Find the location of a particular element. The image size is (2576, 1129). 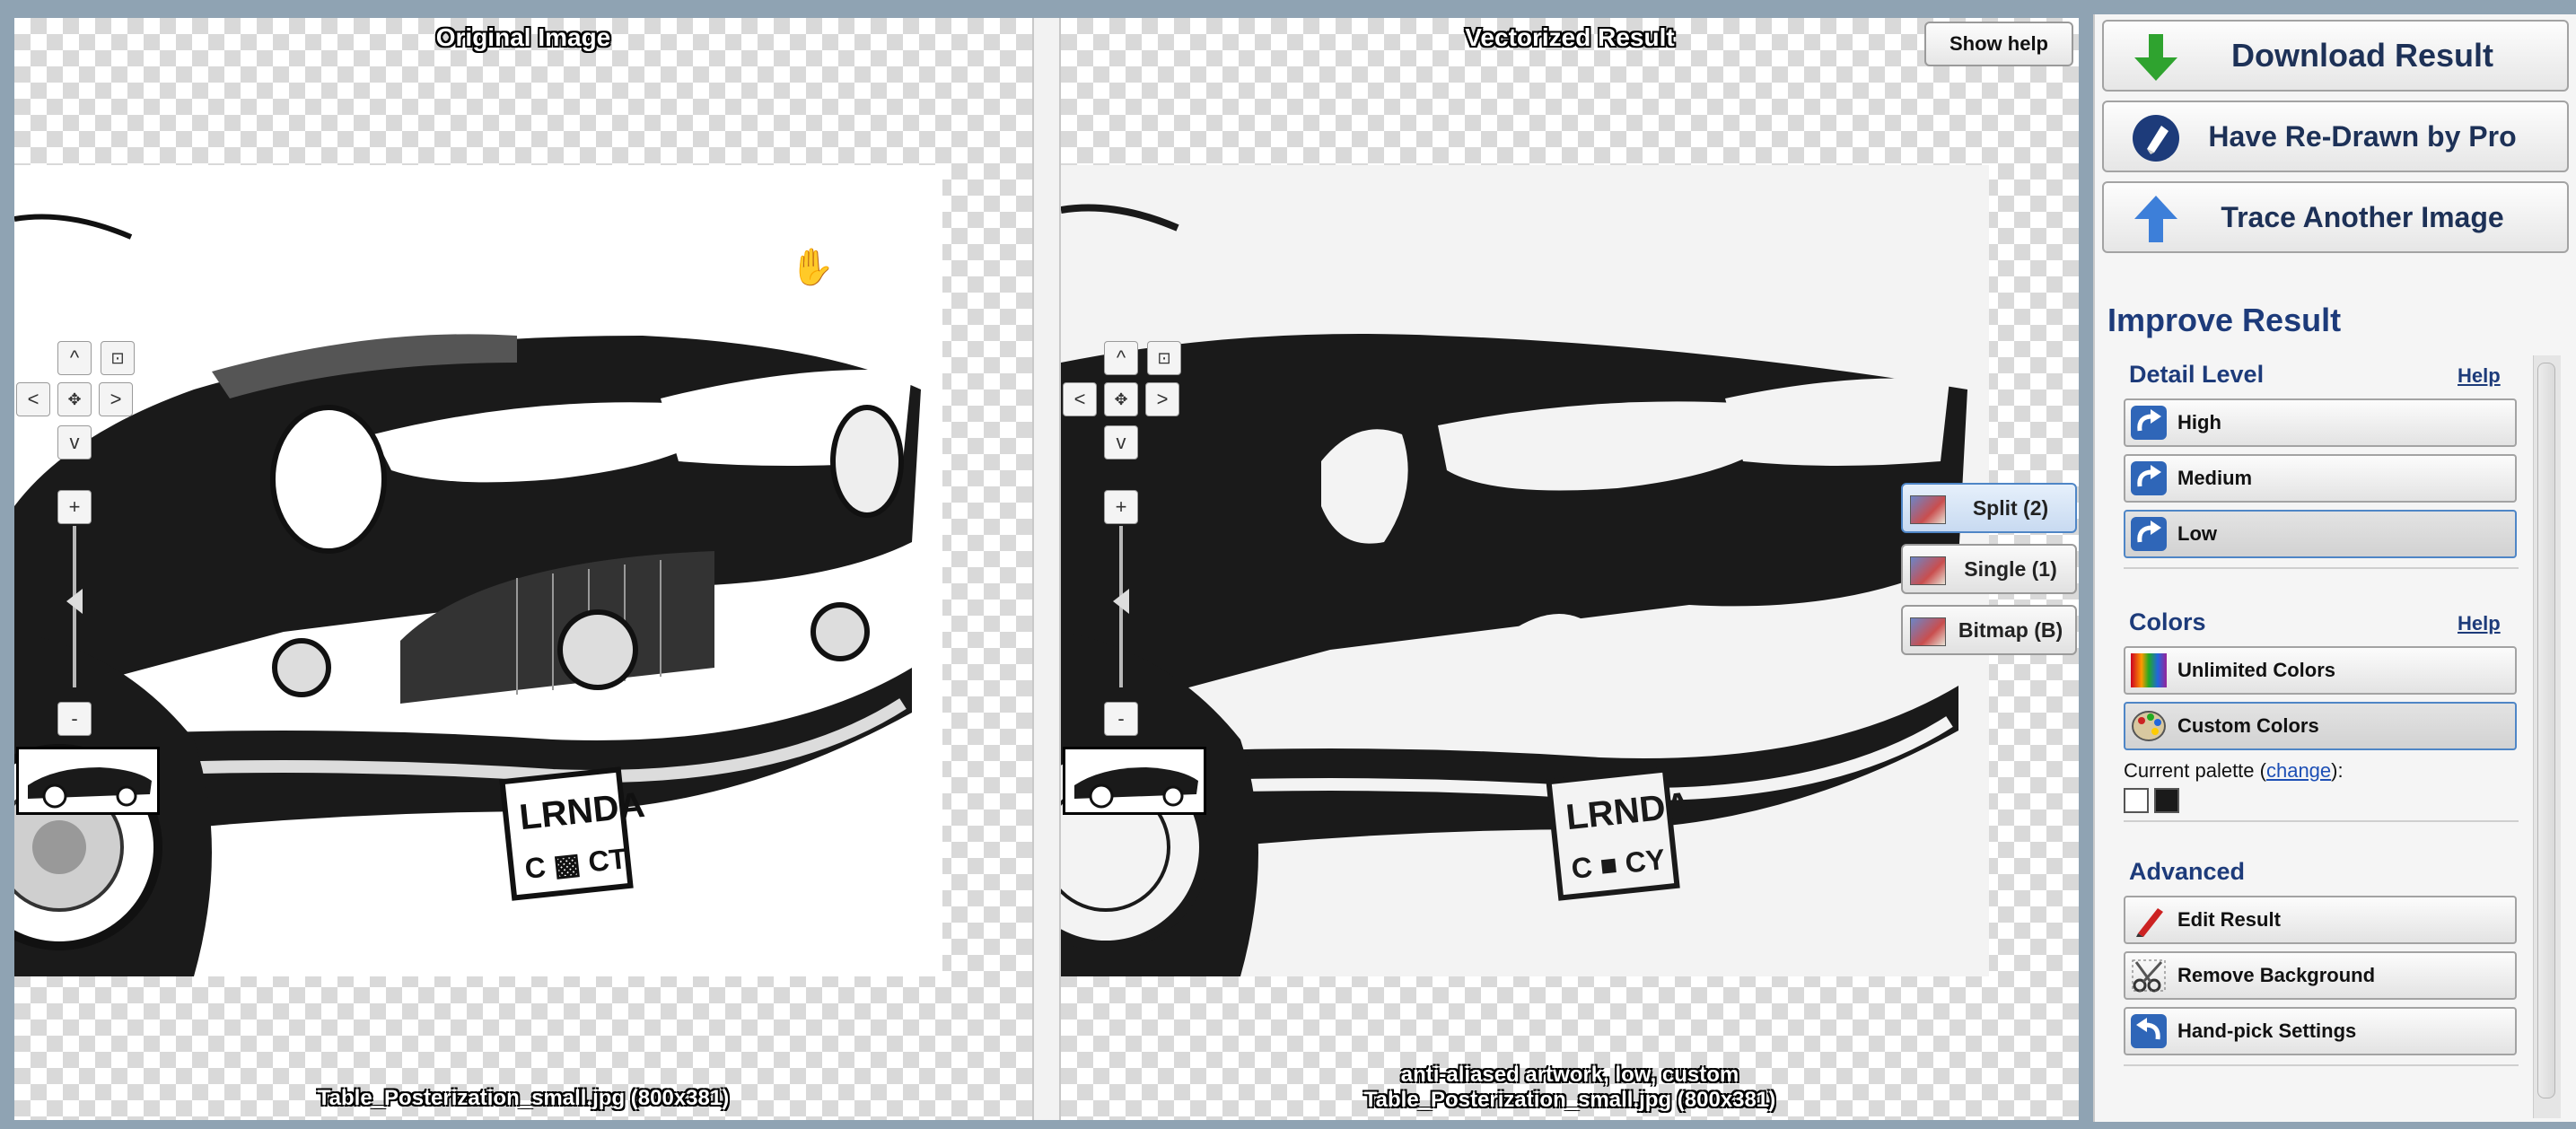

center-view-icon-right: ✥ is located at coordinates (1121, 399).